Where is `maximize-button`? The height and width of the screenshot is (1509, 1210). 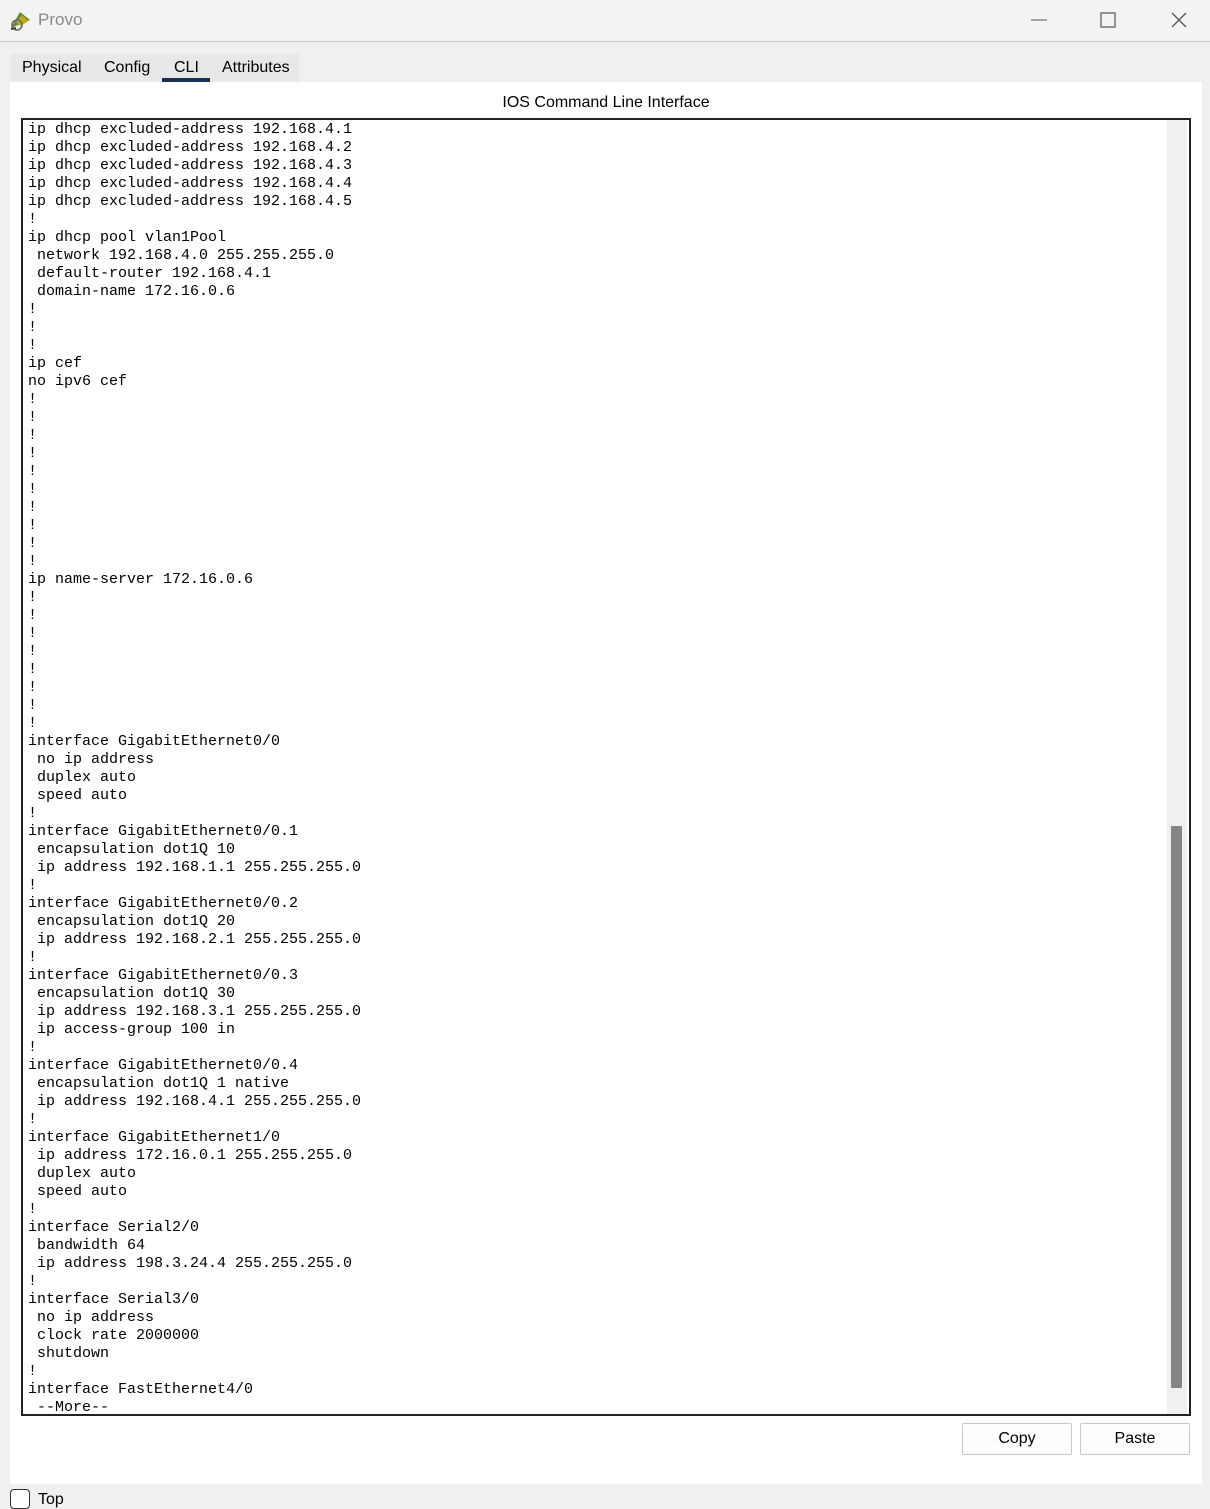
maximize-button is located at coordinates (1108, 20).